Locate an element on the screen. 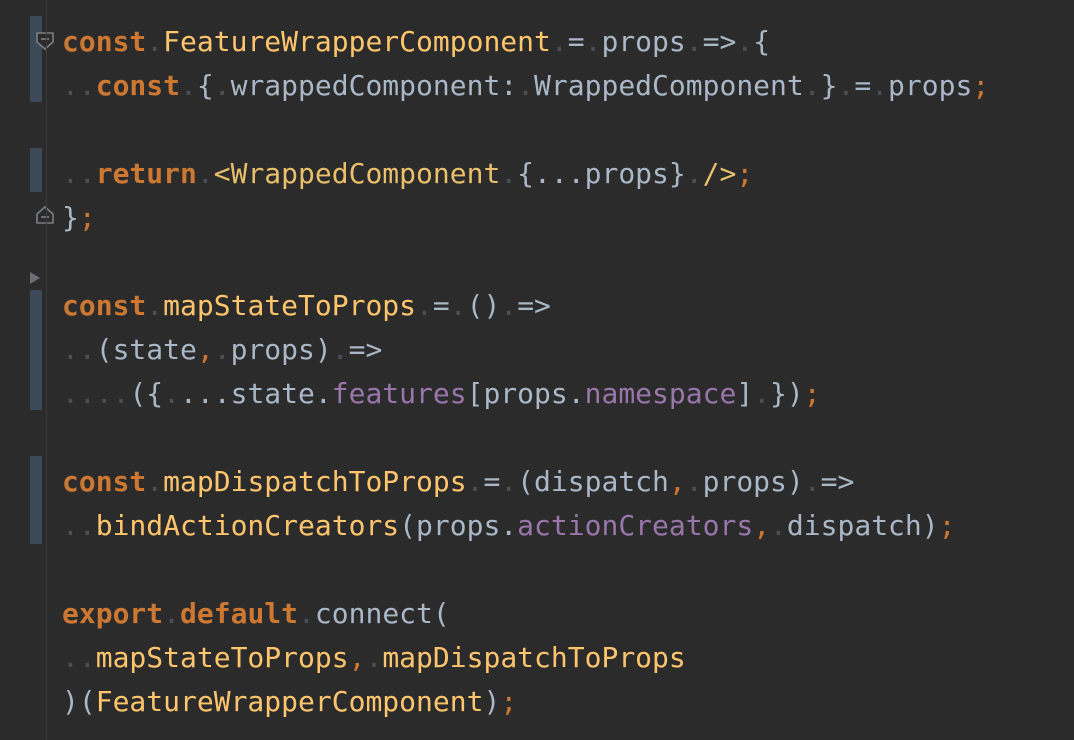 This screenshot has width=1074, height=740. code-line: ..mapStateToProps,.mapDispatchToProps is located at coordinates (374, 658).